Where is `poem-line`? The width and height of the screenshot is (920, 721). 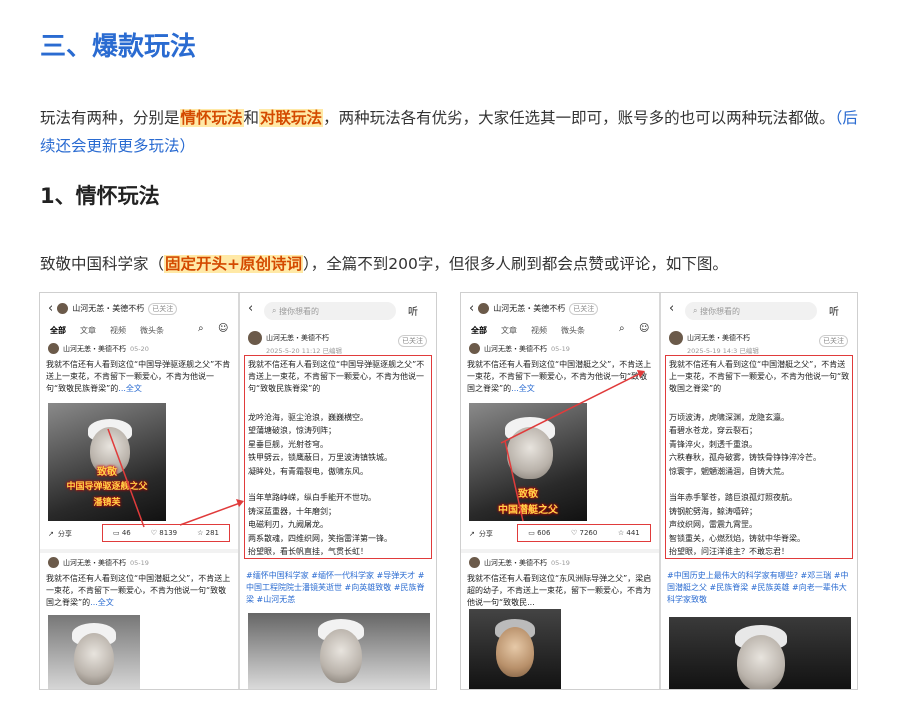 poem-line is located at coordinates (338, 484).